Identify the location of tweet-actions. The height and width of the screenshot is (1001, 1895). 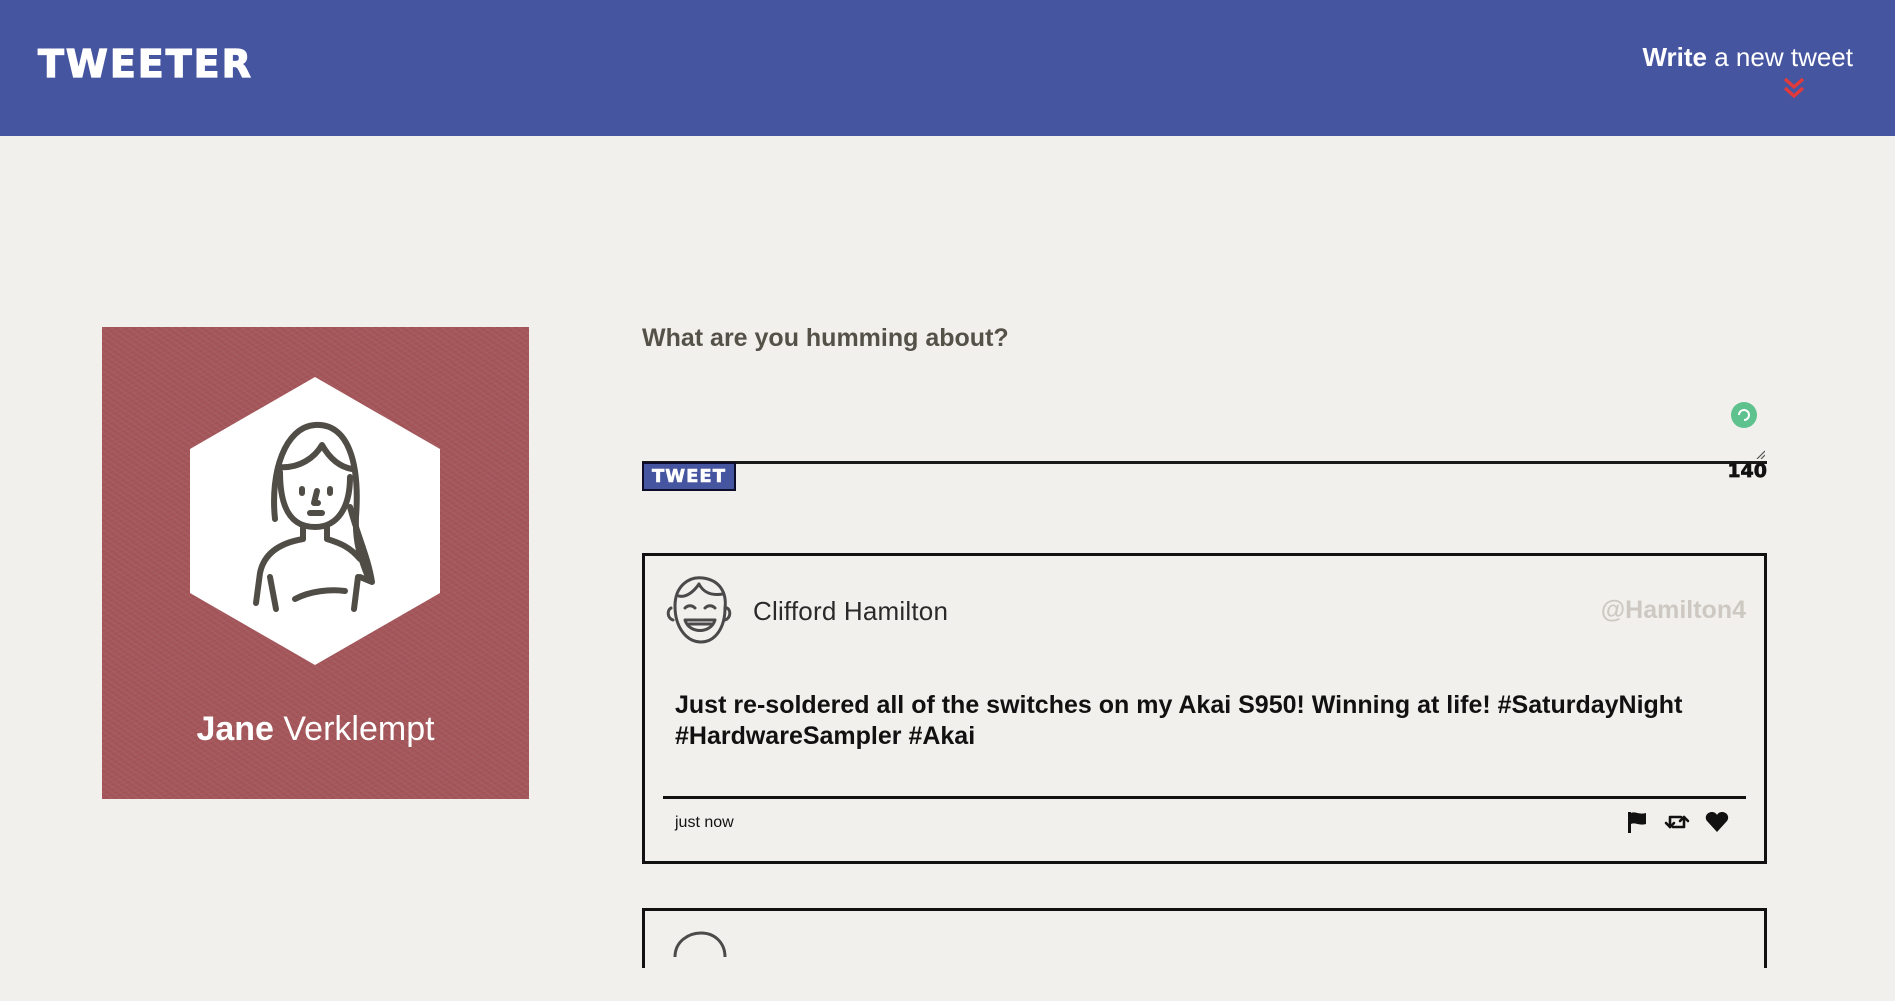
(1677, 822).